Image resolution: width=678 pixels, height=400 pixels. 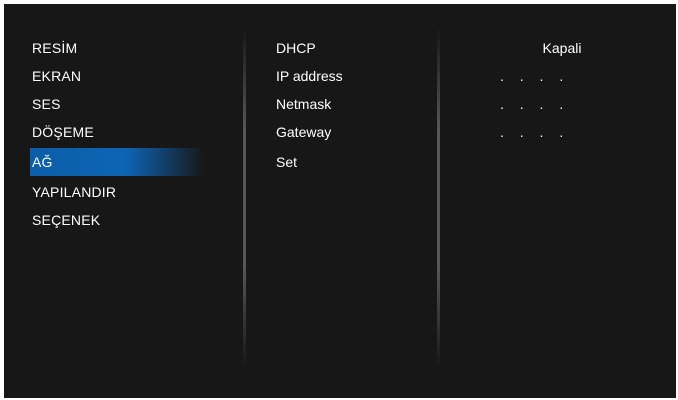 What do you see at coordinates (56, 76) in the screenshot?
I see `menu-item-ekran: EKRAN` at bounding box center [56, 76].